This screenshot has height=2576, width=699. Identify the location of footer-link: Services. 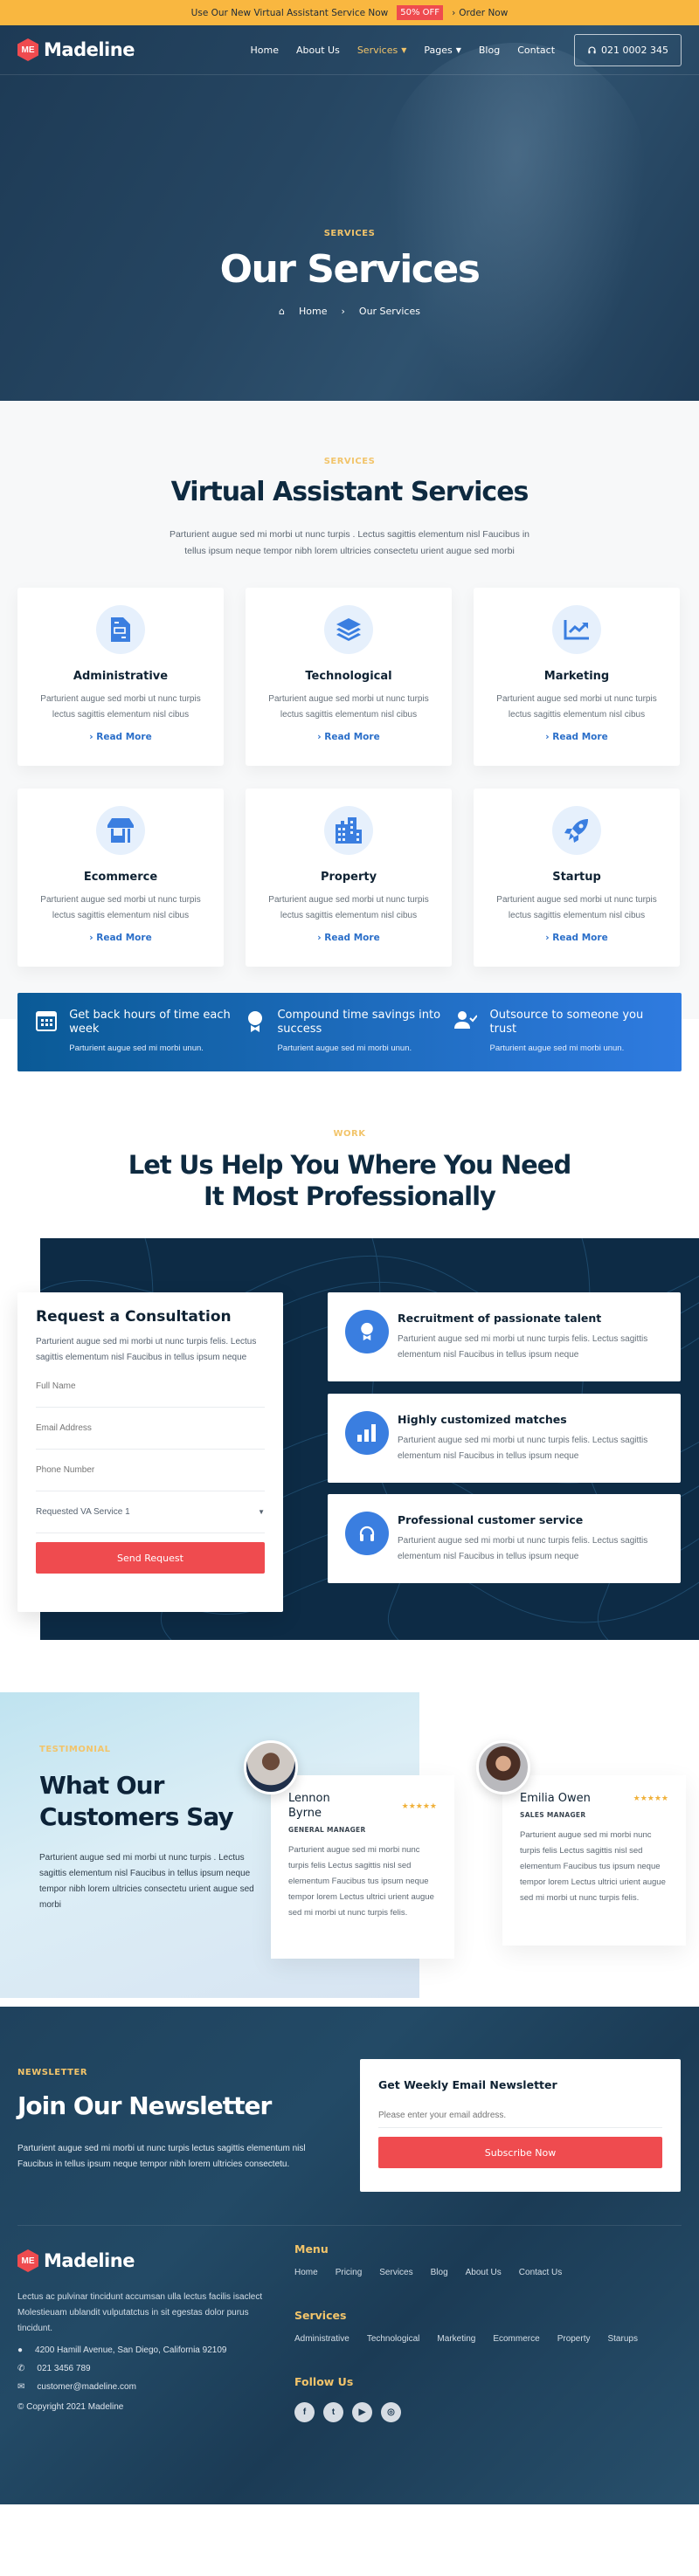
(395, 2272).